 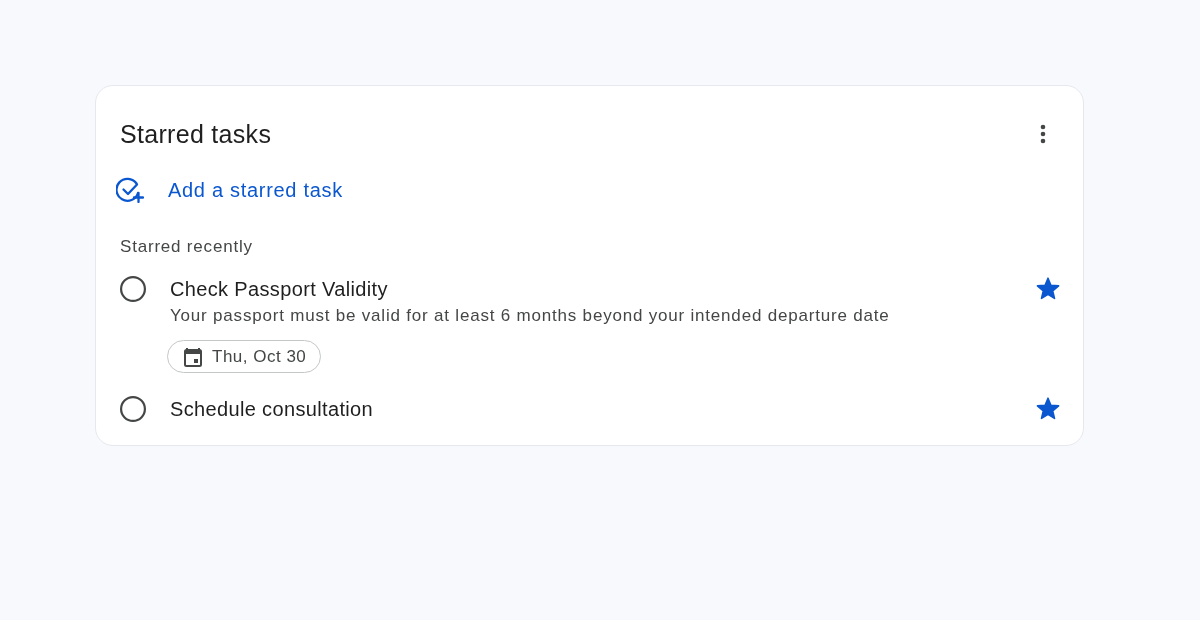 I want to click on add-task-icon, so click(x=130, y=190).